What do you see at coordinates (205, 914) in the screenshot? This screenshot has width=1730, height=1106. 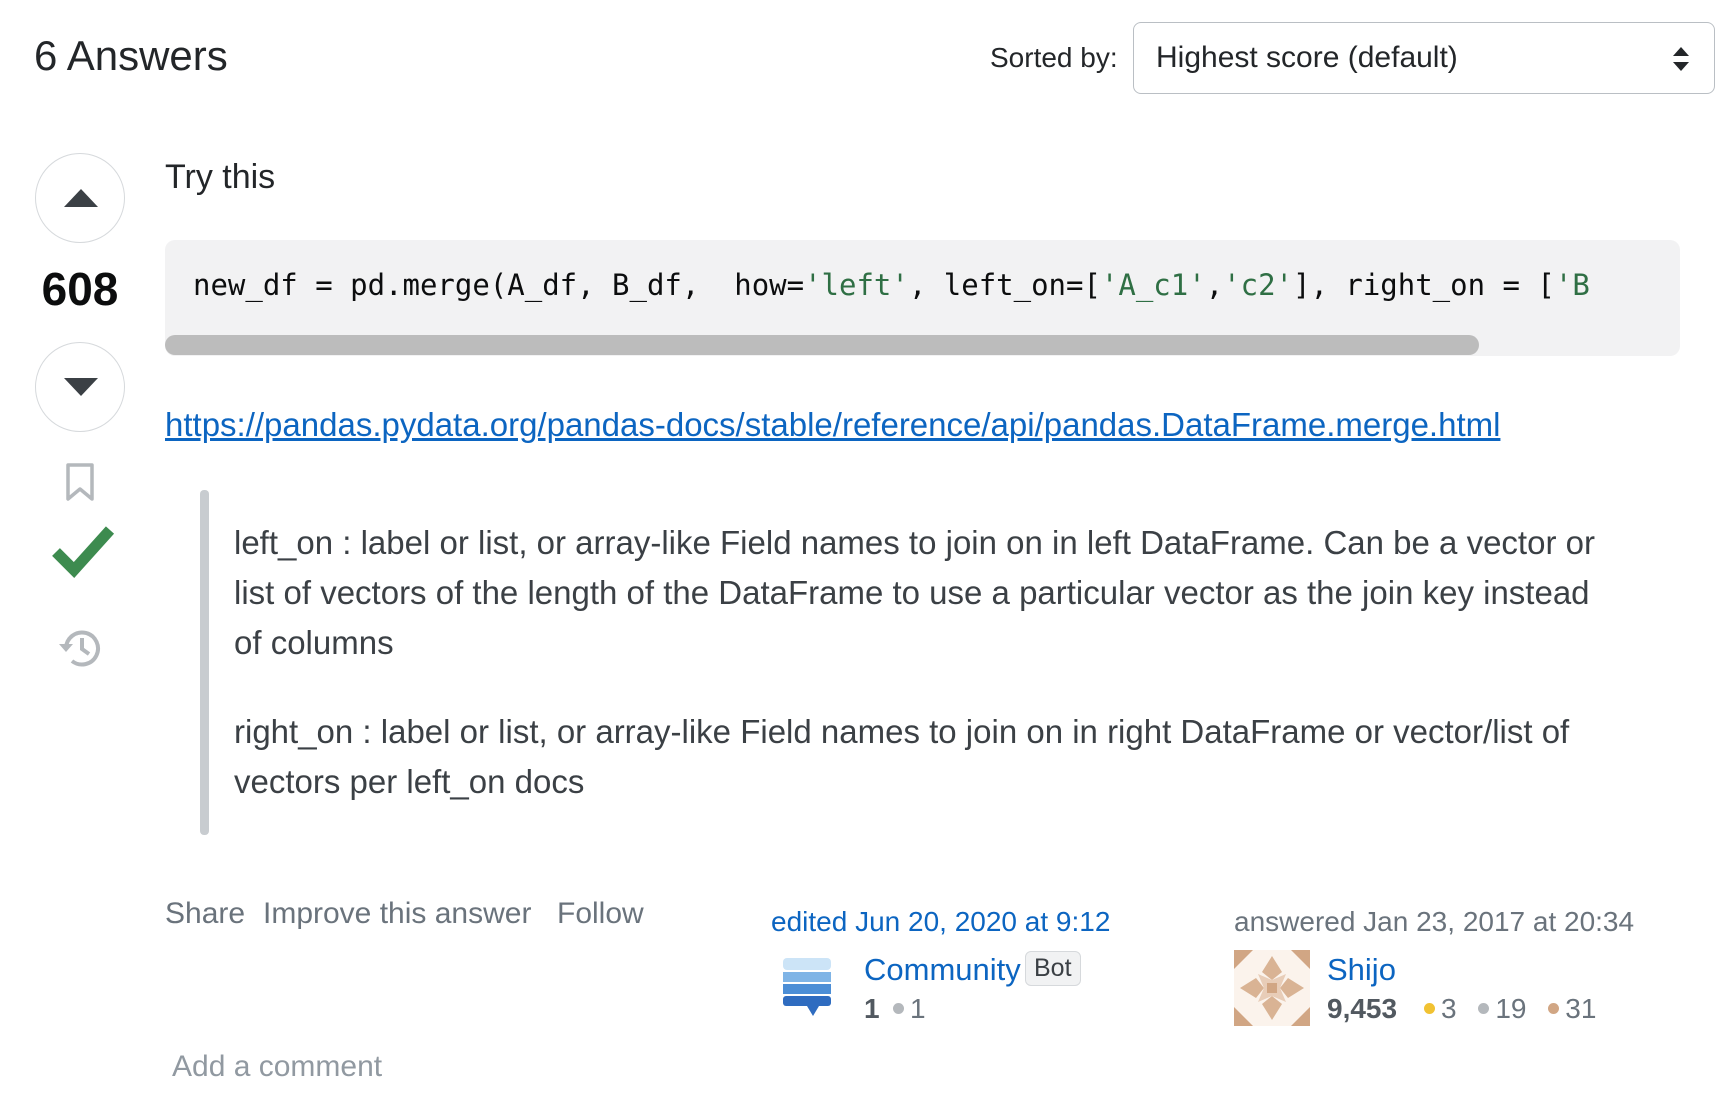 I see `share-link: Share` at bounding box center [205, 914].